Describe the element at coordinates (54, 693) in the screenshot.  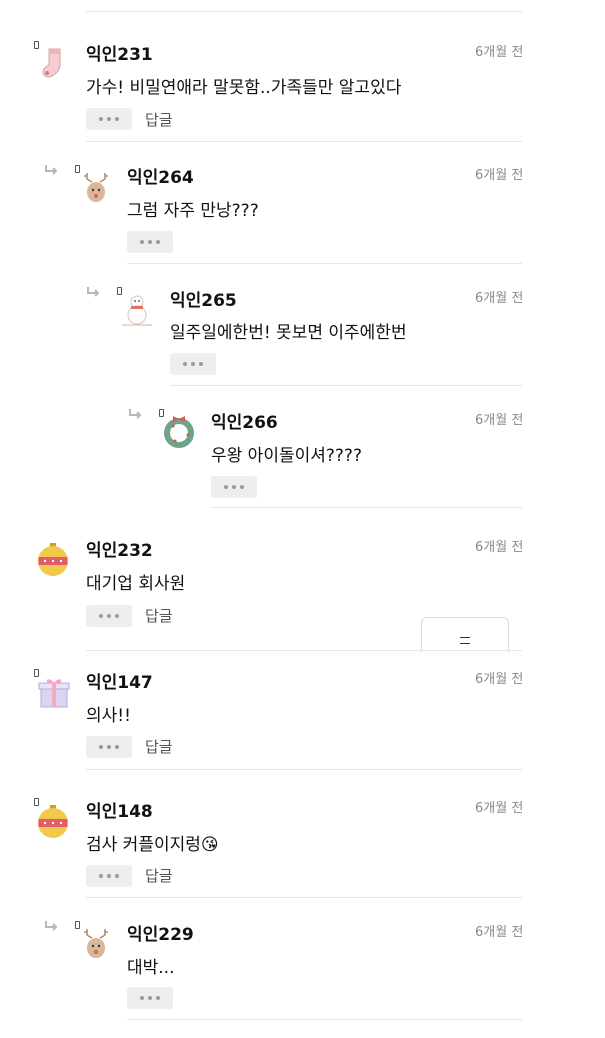
I see `gift-box-icon` at that location.